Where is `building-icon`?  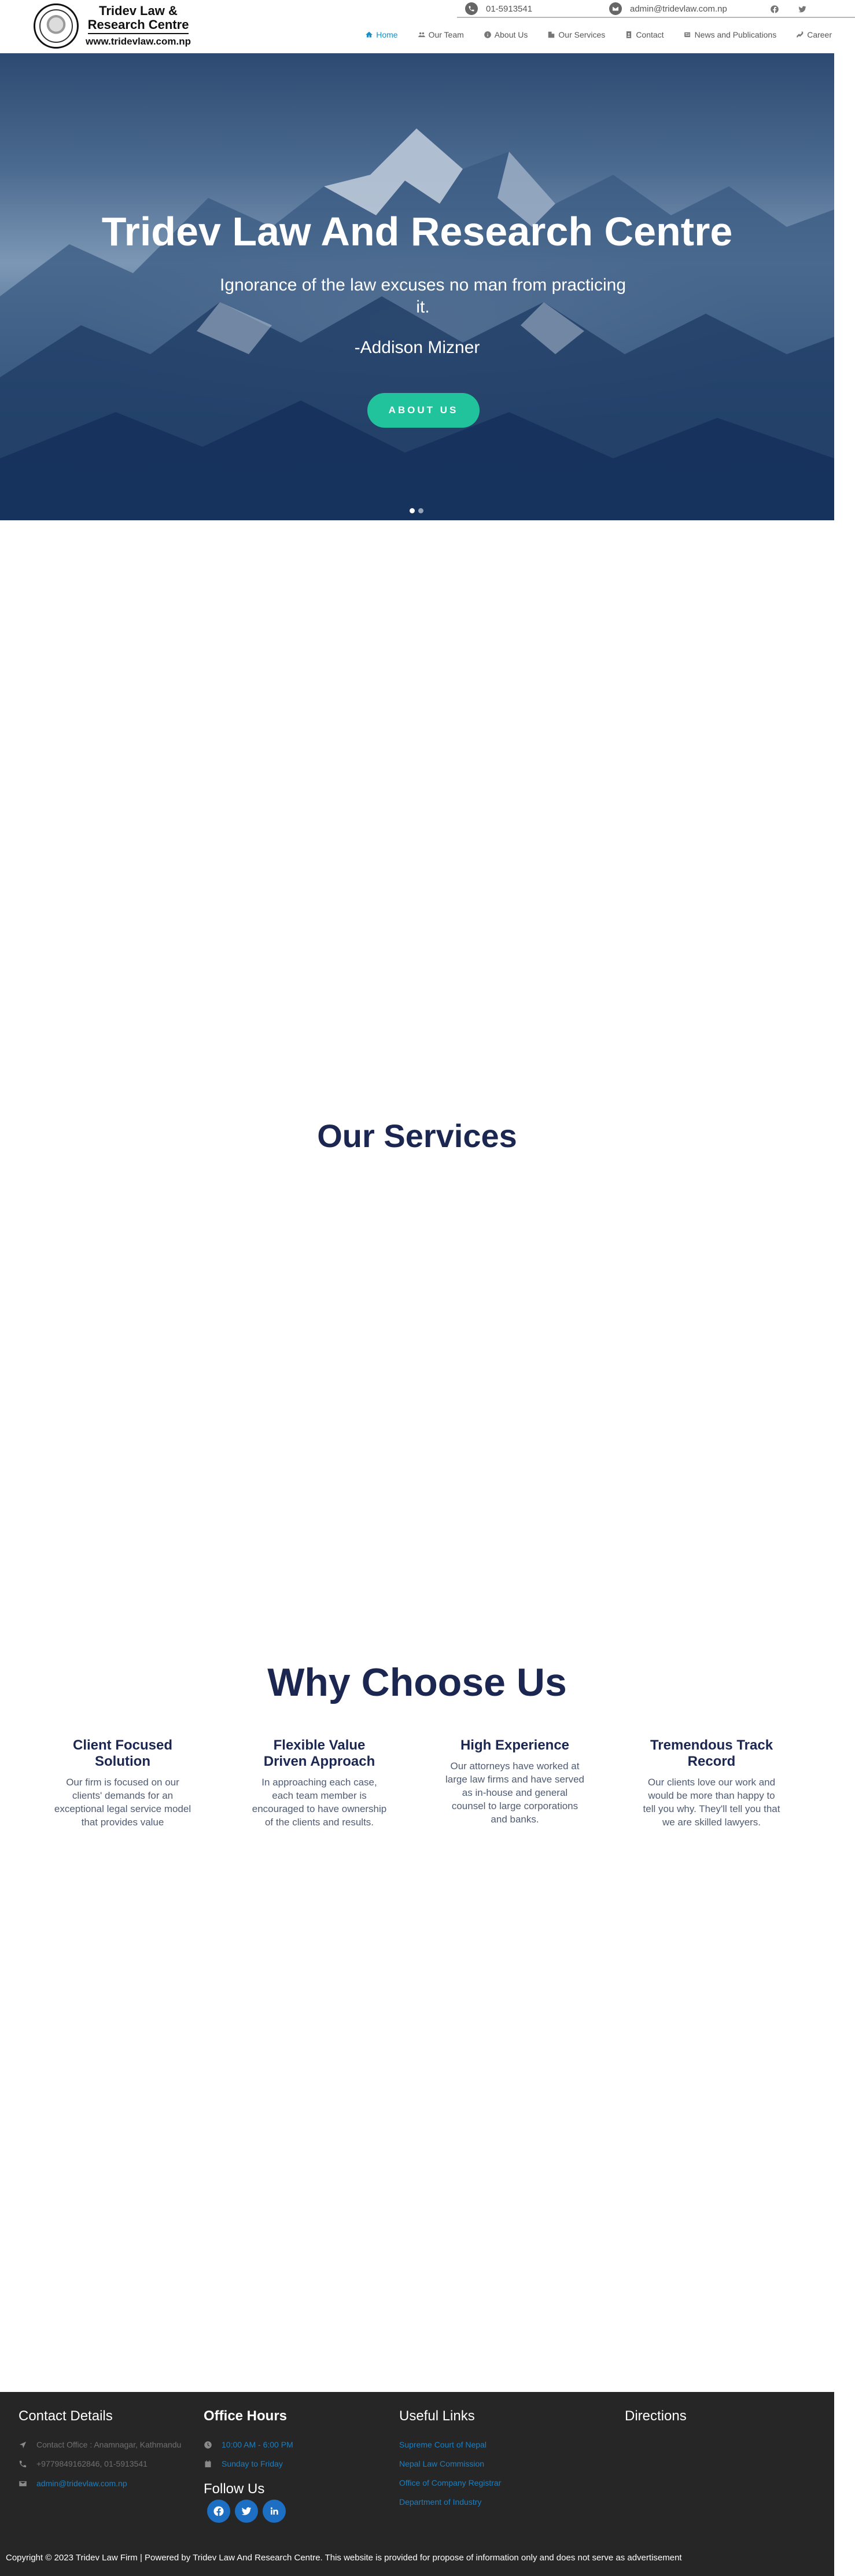 building-icon is located at coordinates (551, 35).